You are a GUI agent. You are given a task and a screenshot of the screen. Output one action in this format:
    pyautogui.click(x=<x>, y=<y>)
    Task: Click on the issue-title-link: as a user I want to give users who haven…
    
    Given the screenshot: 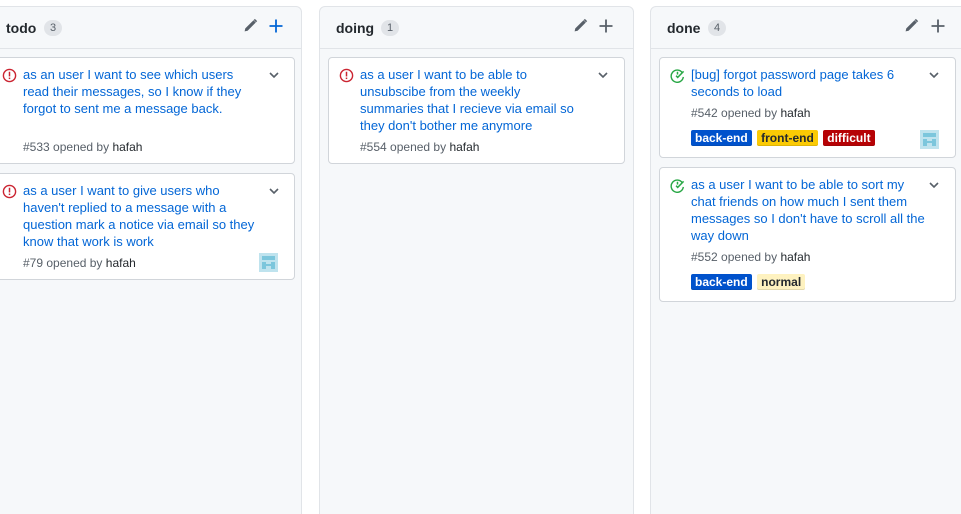 What is the action you would take?
    pyautogui.click(x=143, y=216)
    